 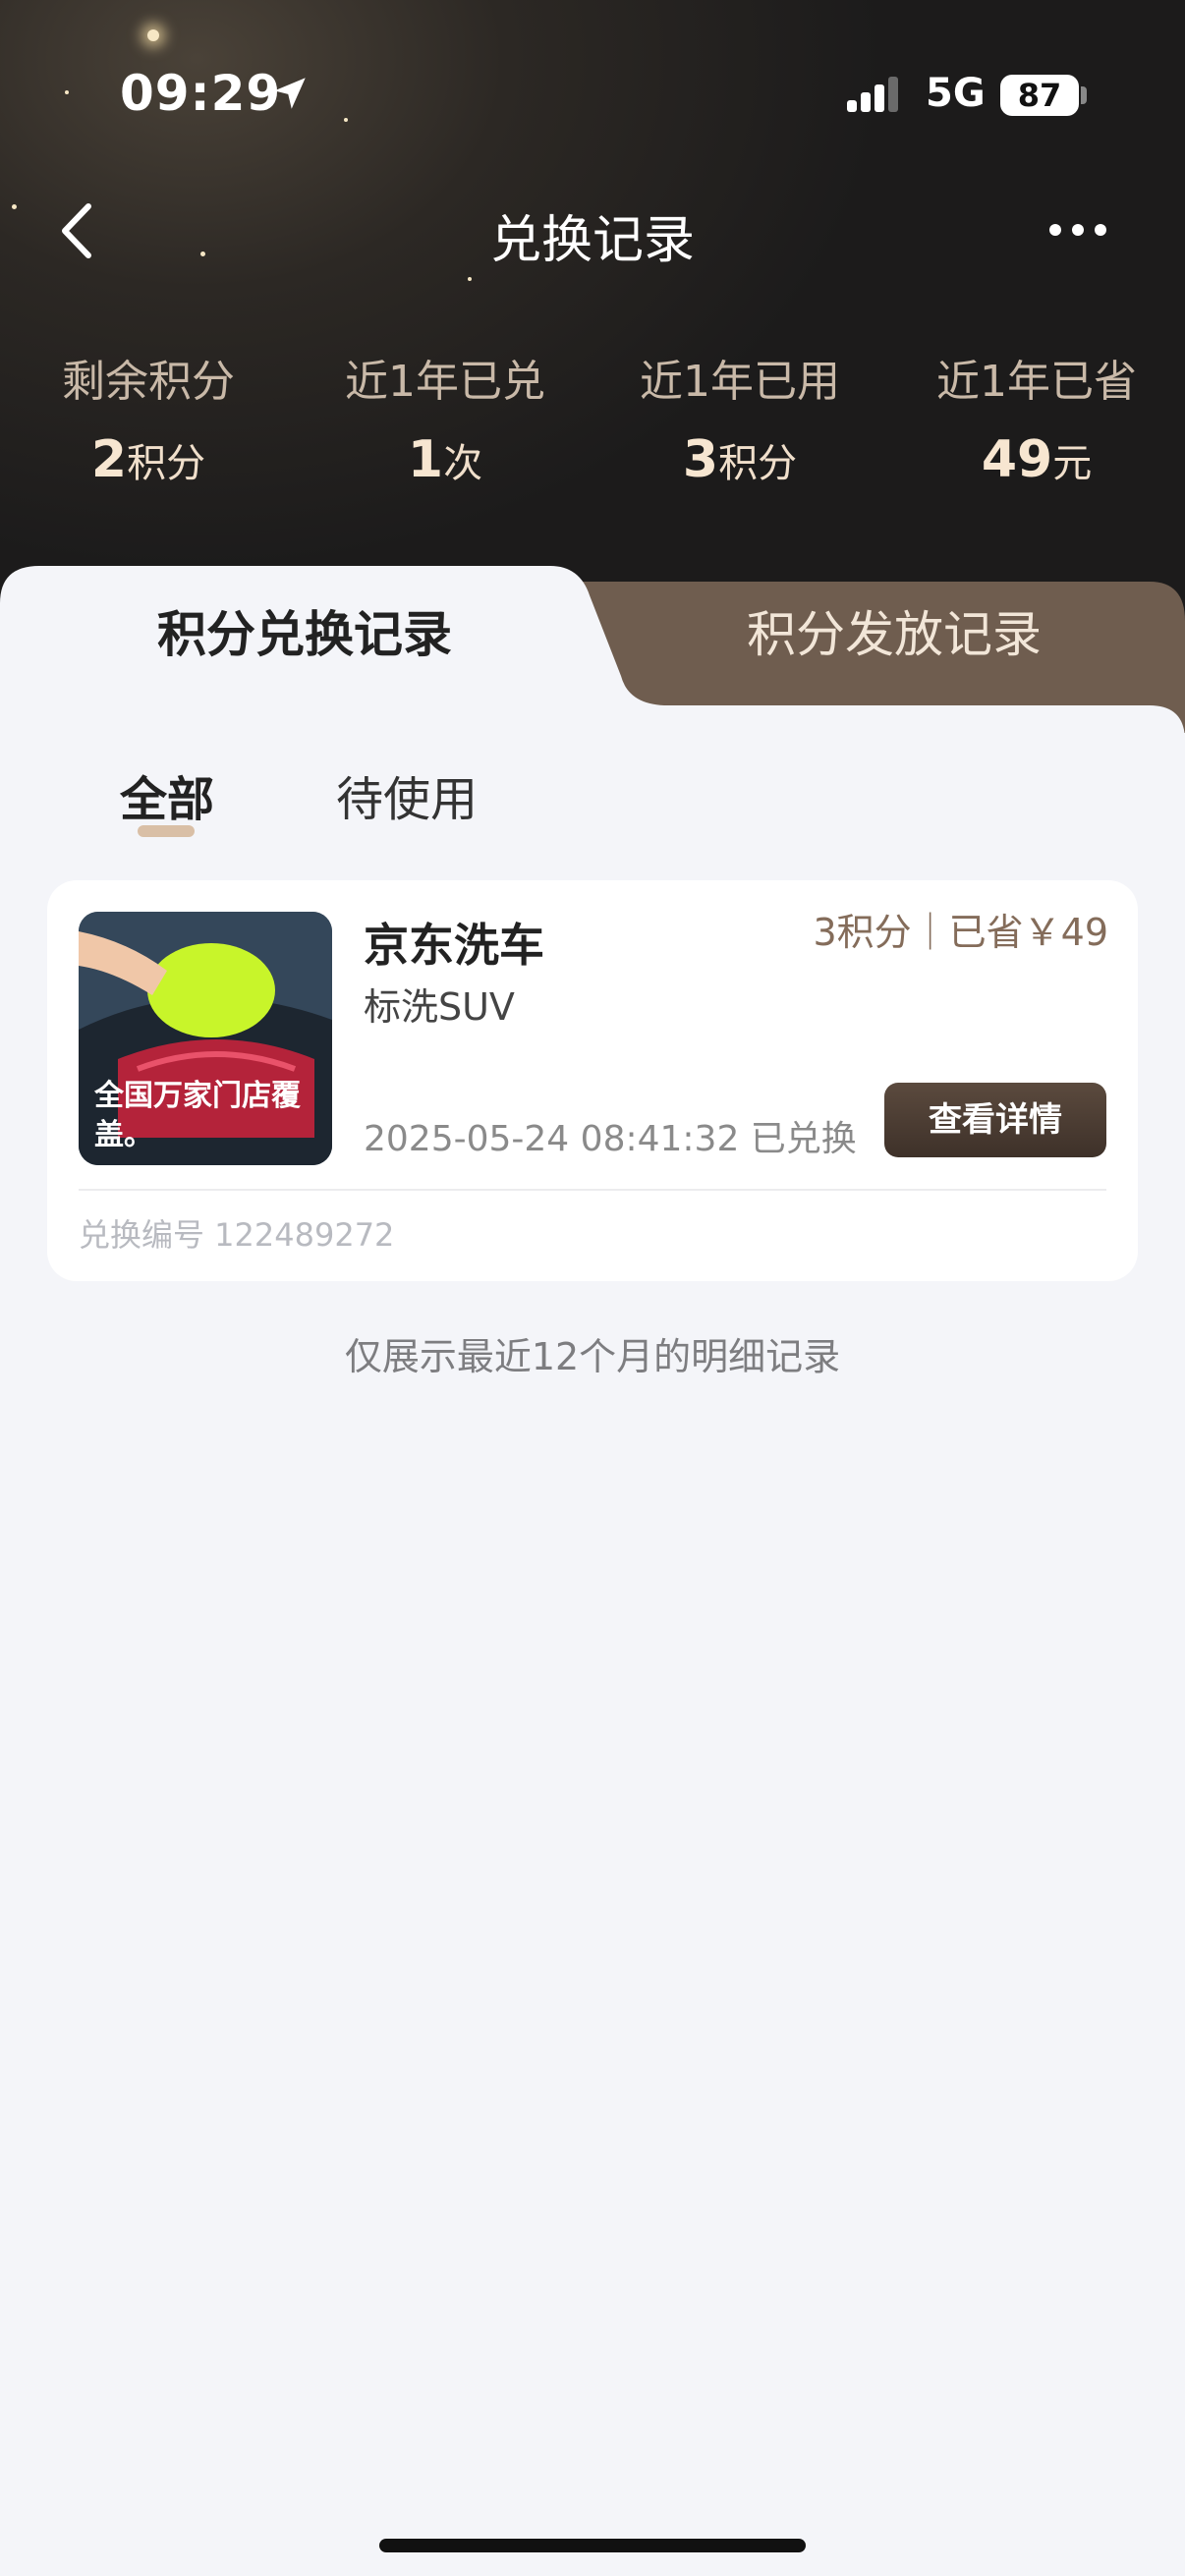 What do you see at coordinates (592, 1190) in the screenshot?
I see `divider` at bounding box center [592, 1190].